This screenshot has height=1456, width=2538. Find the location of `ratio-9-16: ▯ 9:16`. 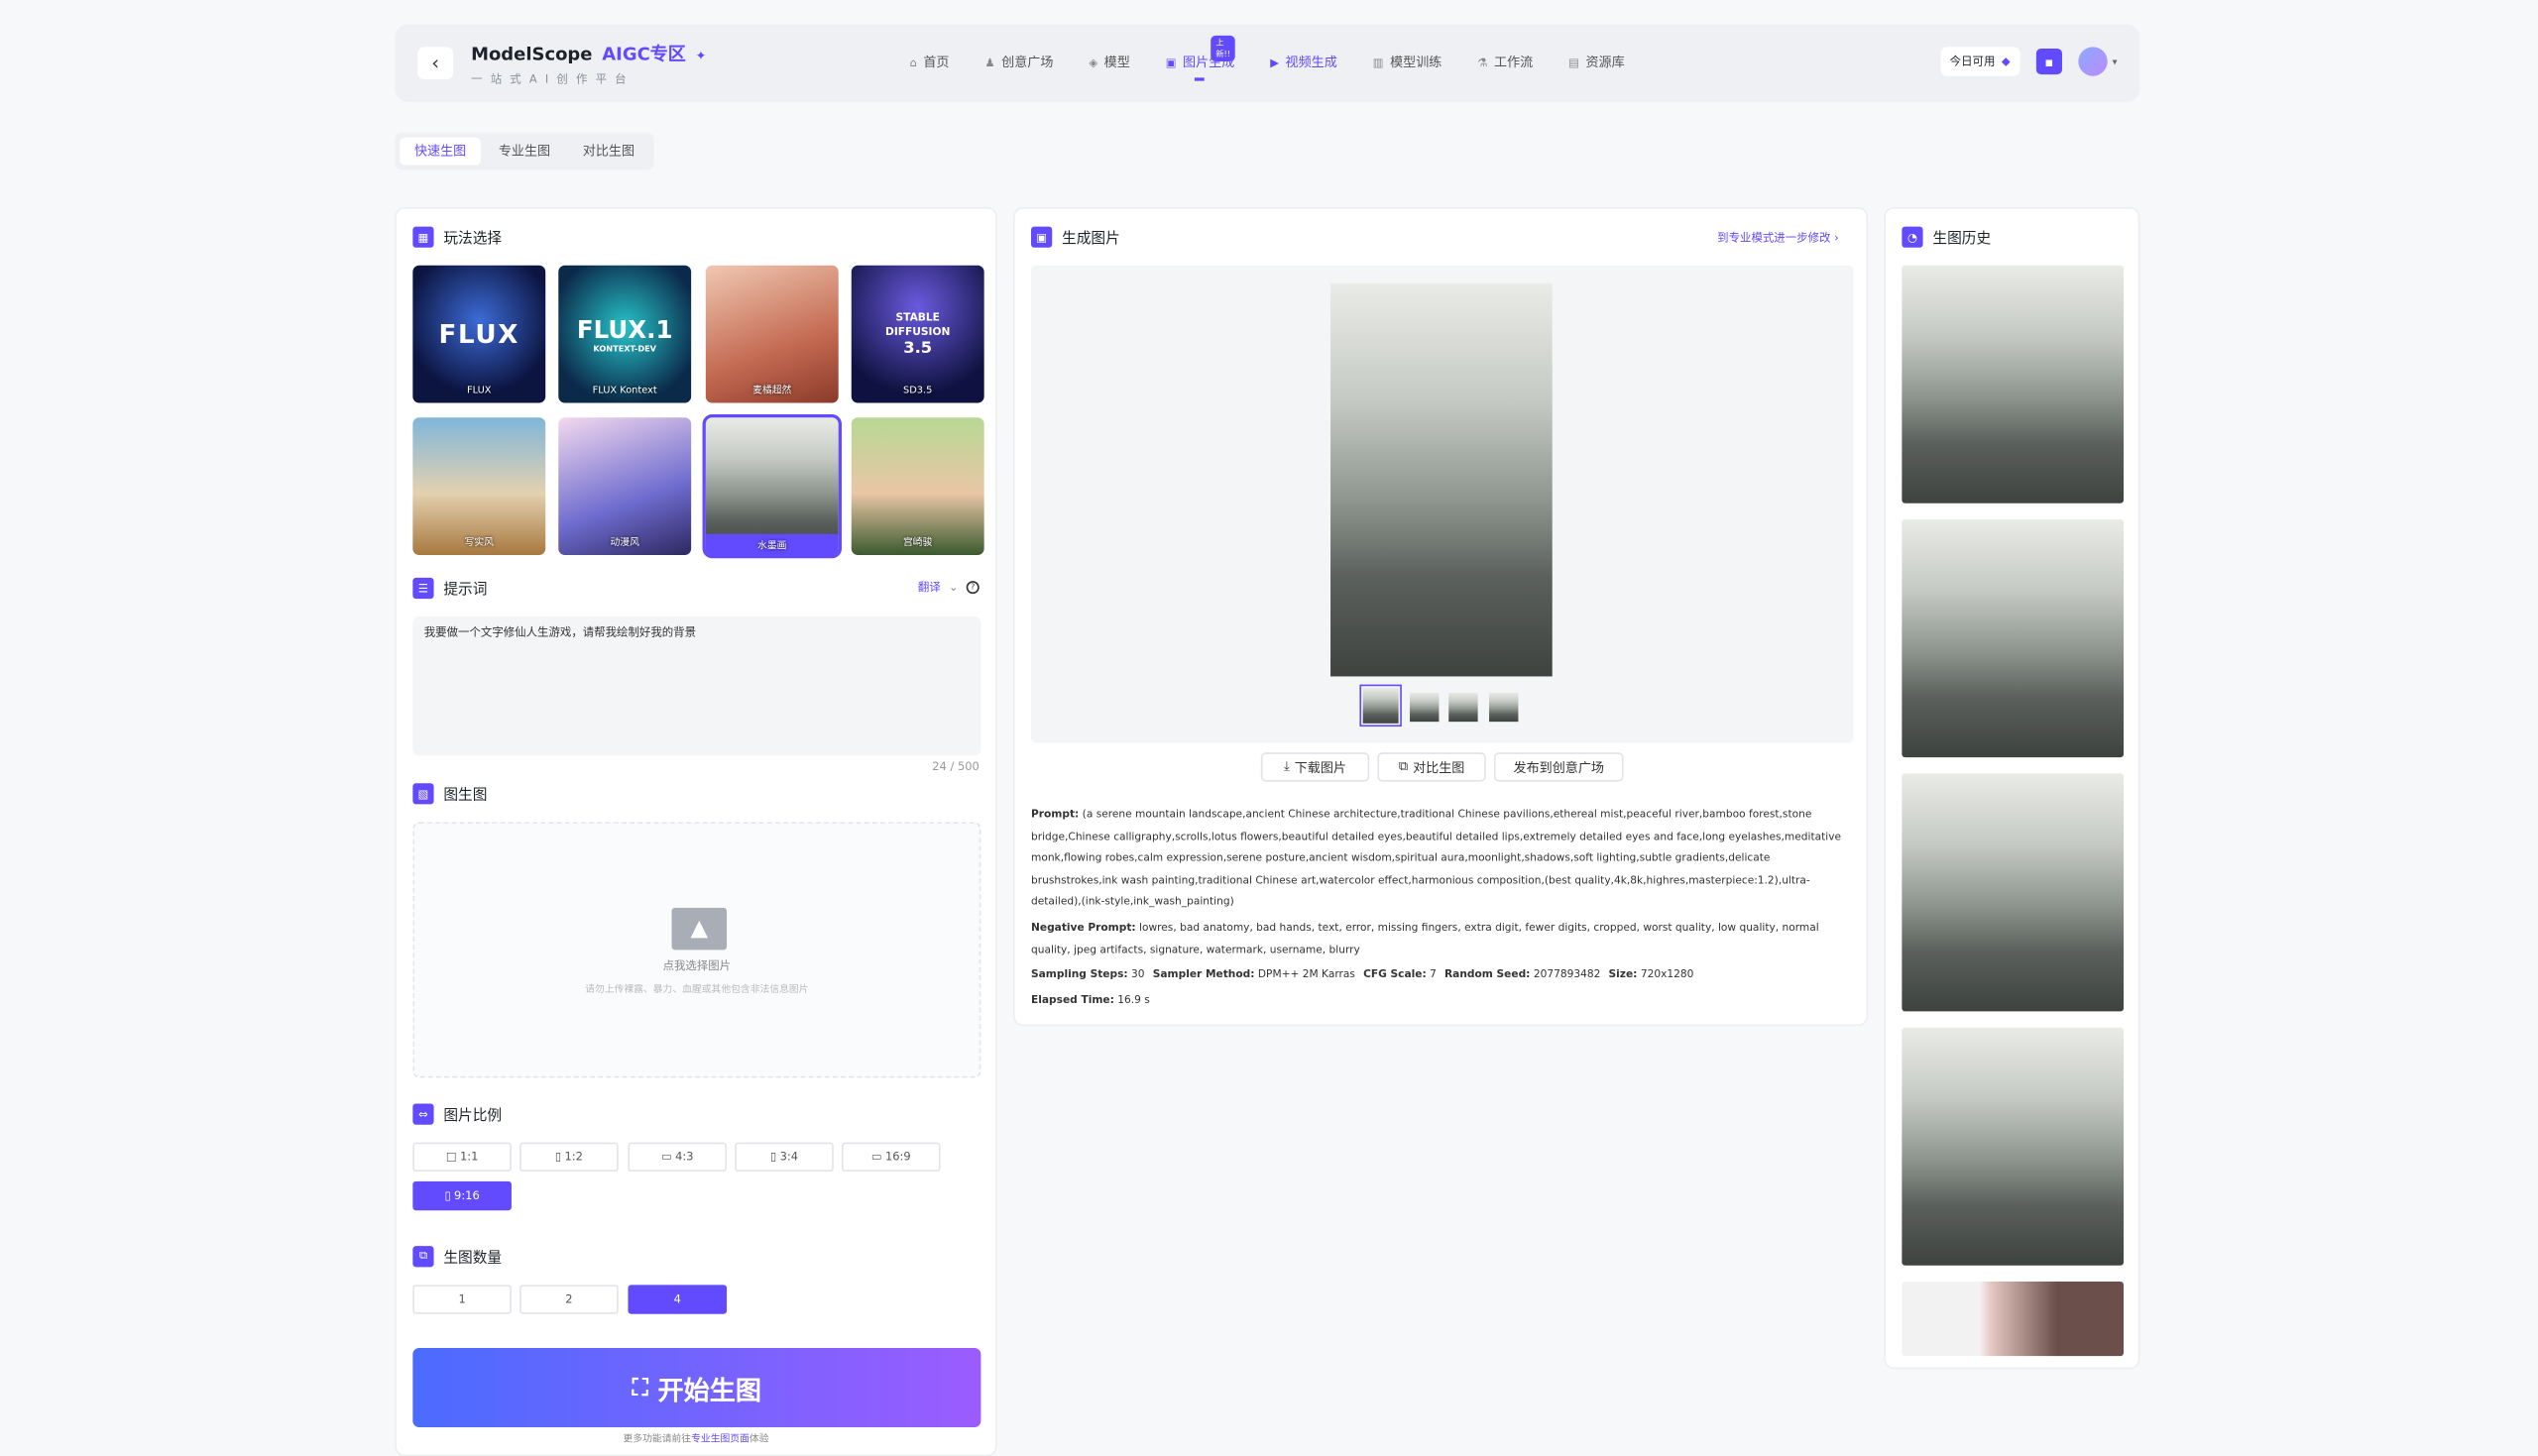

ratio-9-16: ▯ 9:16 is located at coordinates (462, 1195).